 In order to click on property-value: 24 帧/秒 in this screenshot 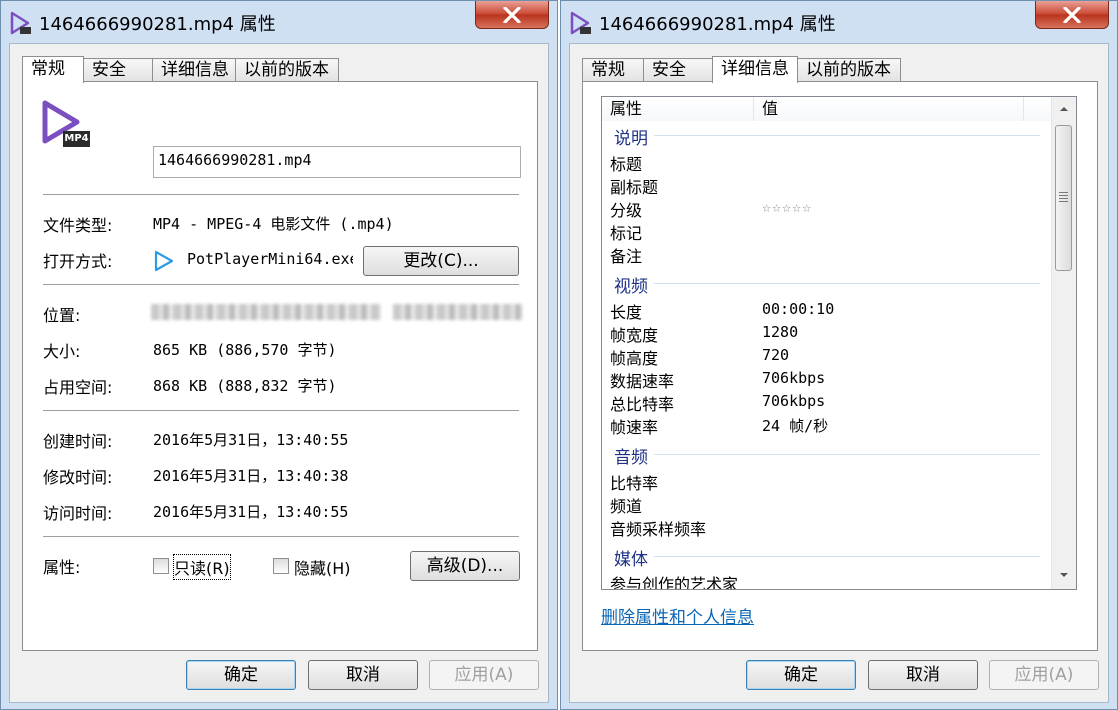, I will do `click(795, 426)`.